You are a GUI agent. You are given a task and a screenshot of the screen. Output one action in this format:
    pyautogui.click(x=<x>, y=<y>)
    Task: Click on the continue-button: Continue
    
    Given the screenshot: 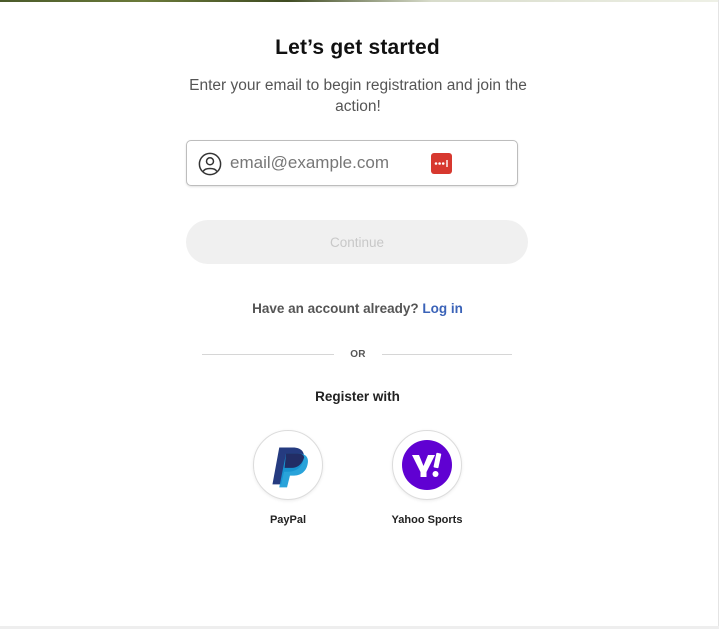 What is the action you would take?
    pyautogui.click(x=357, y=242)
    